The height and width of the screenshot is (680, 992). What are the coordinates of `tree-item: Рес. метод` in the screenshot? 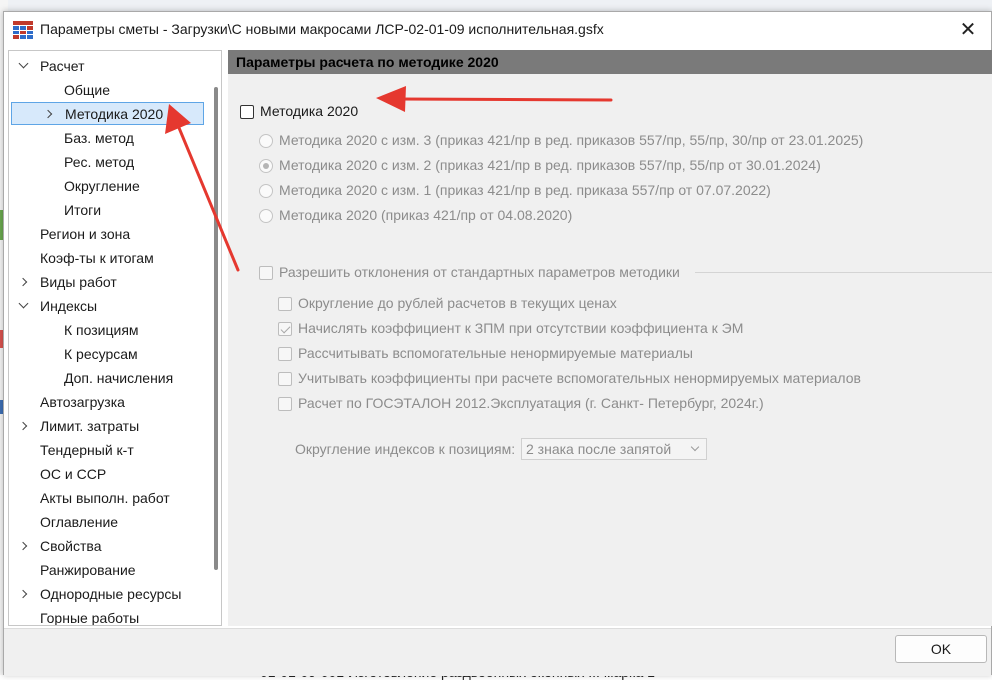 It's located at (109, 161).